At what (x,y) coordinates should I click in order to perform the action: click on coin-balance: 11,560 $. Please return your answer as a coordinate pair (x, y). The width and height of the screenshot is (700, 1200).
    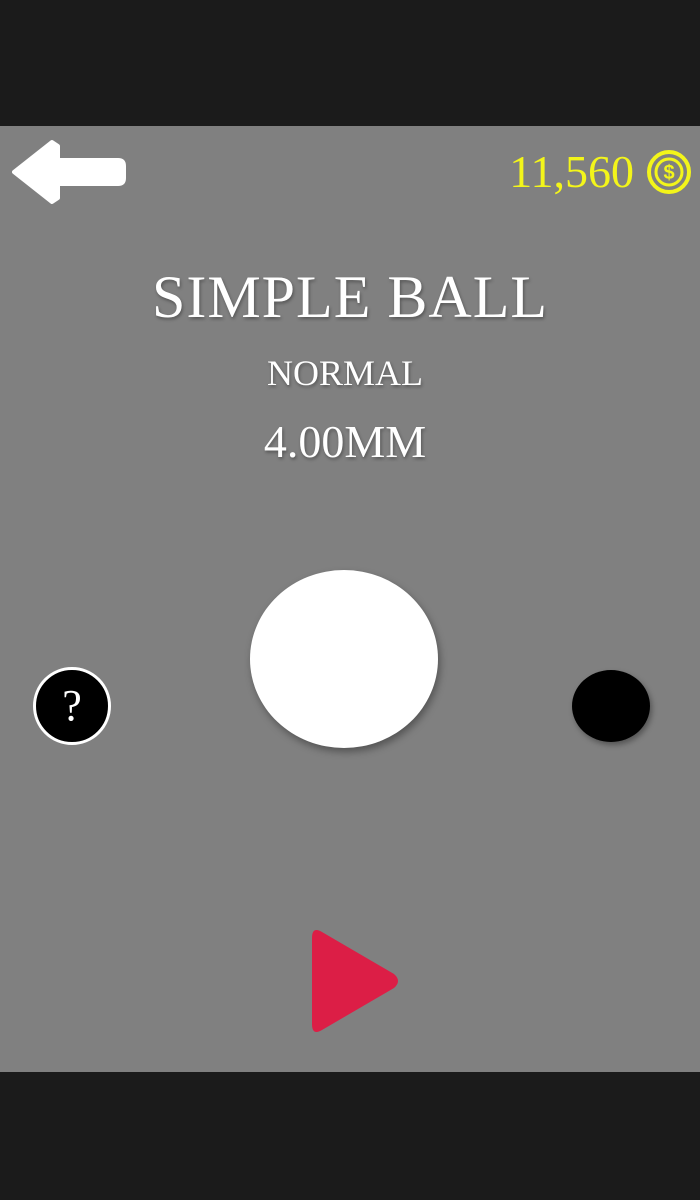
    Looking at the image, I should click on (600, 172).